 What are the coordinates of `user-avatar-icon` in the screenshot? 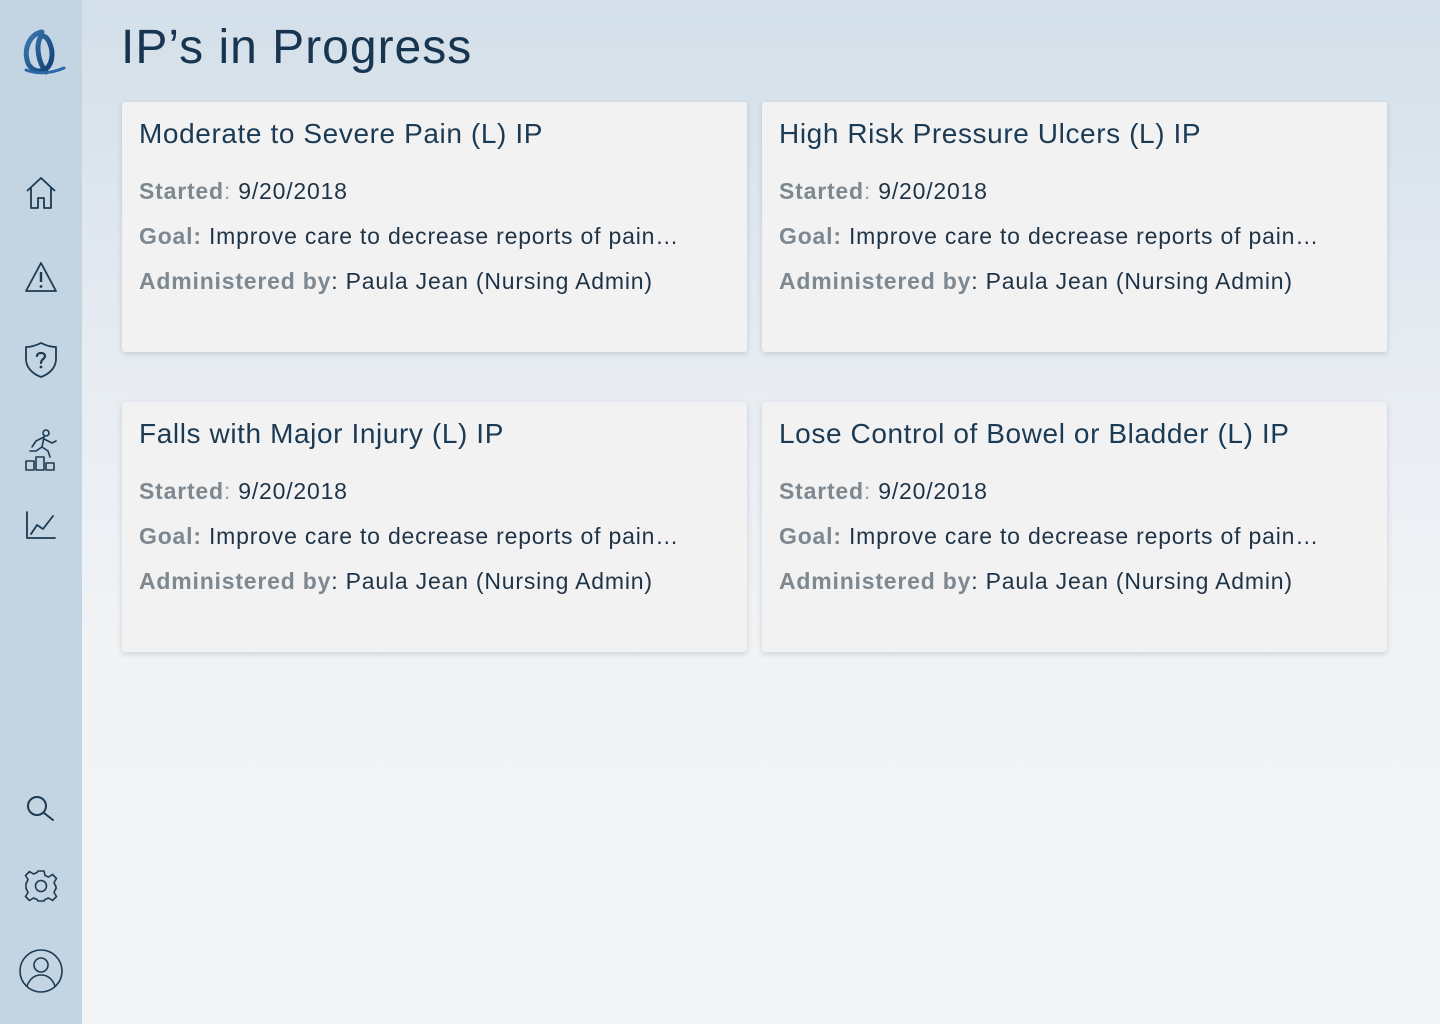 It's located at (41, 971).